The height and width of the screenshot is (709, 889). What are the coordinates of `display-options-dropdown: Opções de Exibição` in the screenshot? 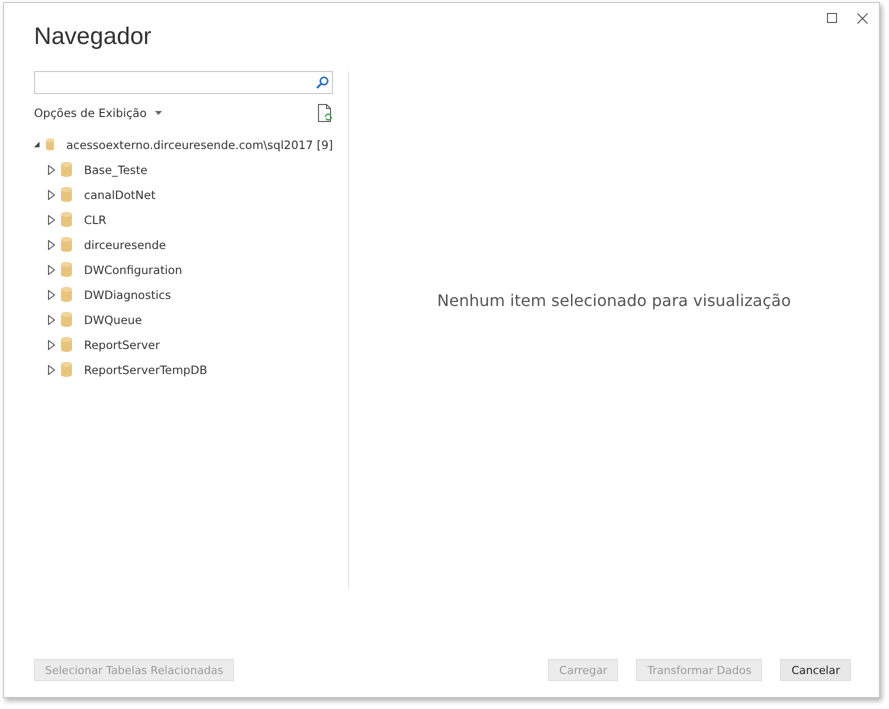 It's located at (98, 113).